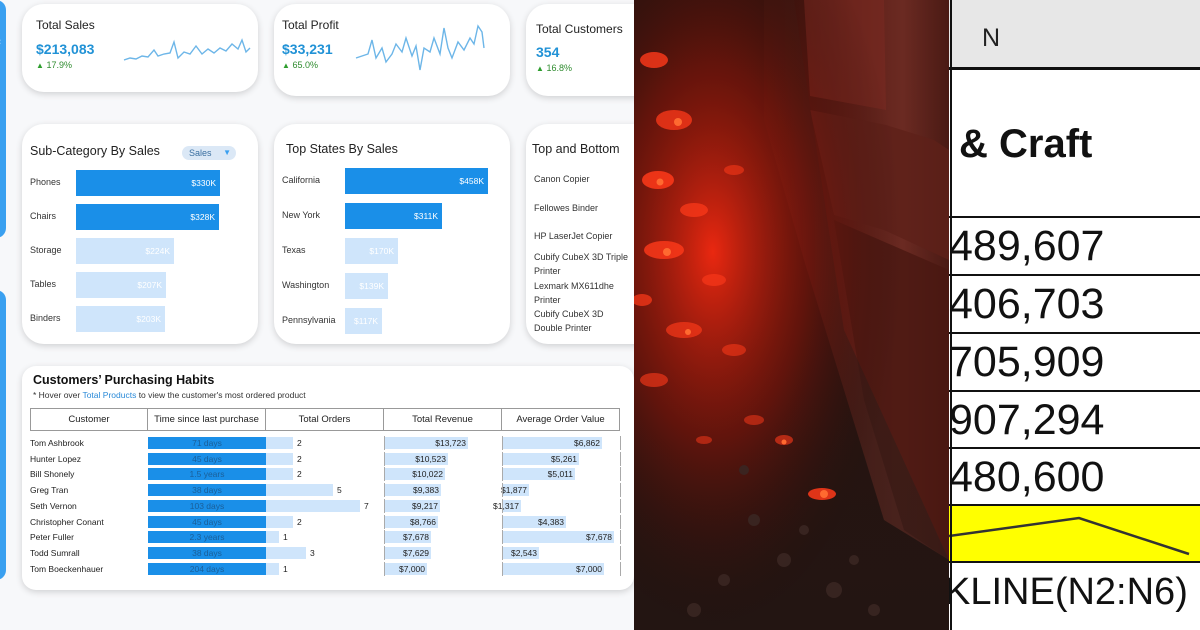 The width and height of the screenshot is (1200, 630). Describe the element at coordinates (306, 285) in the screenshot. I see `bar-label: Washington` at that location.